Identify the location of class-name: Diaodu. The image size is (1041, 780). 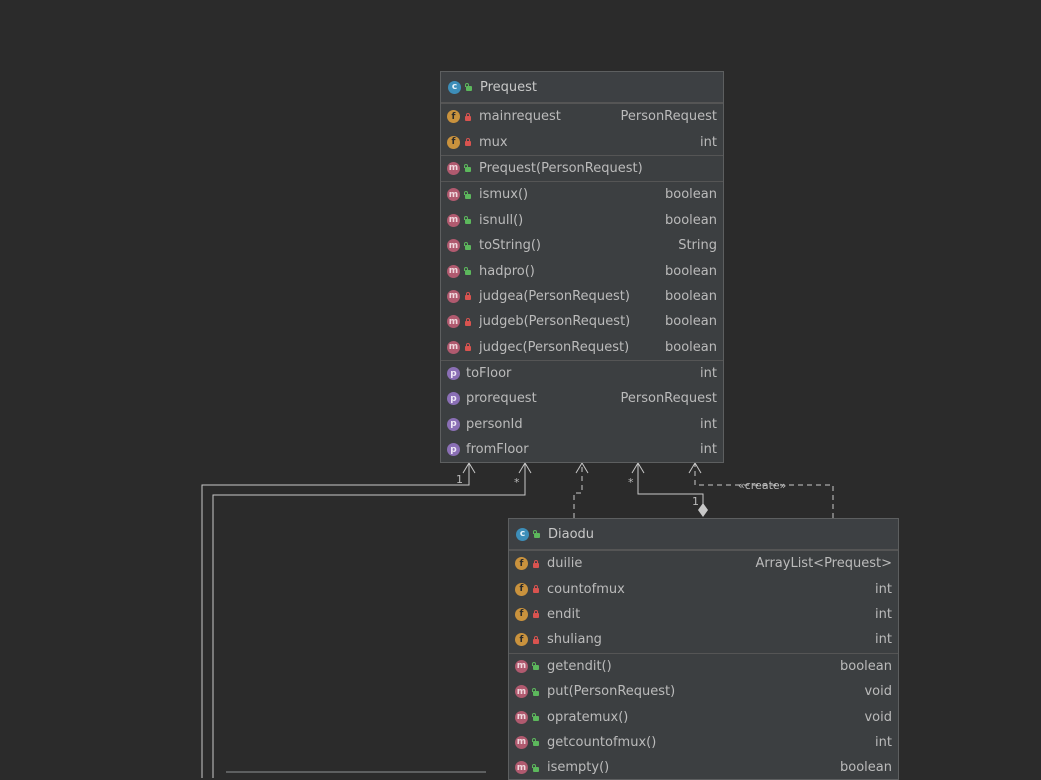
(571, 534).